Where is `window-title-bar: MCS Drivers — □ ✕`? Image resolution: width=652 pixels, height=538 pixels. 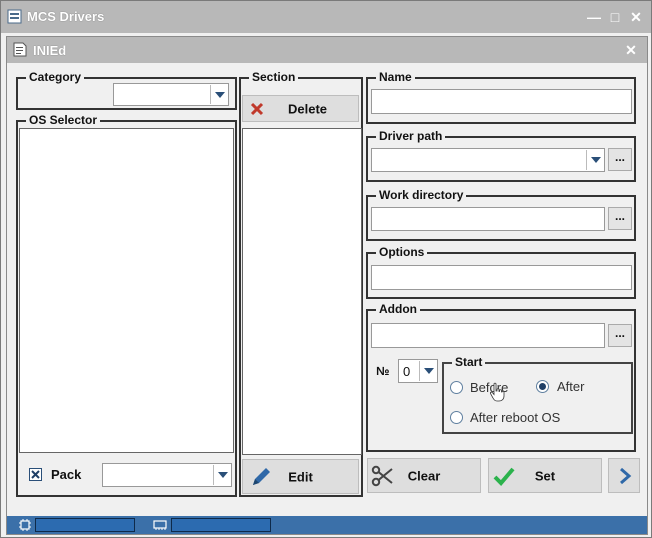
window-title-bar: MCS Drivers — □ ✕ is located at coordinates (326, 17).